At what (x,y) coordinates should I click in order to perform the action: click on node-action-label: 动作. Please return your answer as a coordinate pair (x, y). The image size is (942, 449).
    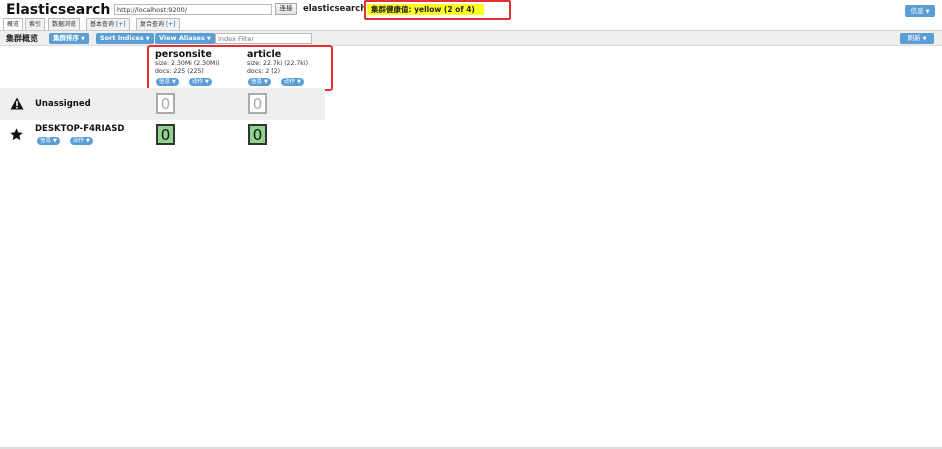
    Looking at the image, I should click on (79, 141).